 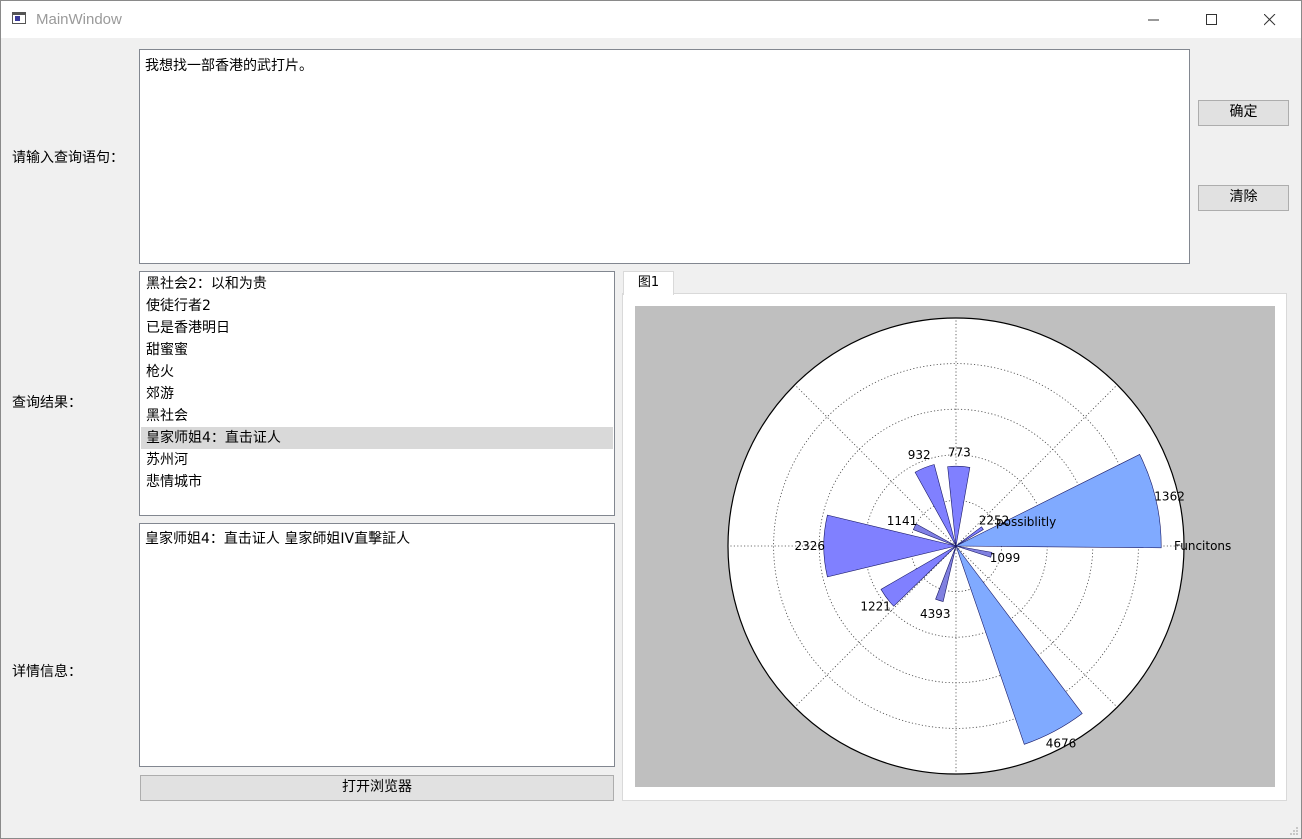 I want to click on bar-value-label: 2326, so click(x=809, y=546).